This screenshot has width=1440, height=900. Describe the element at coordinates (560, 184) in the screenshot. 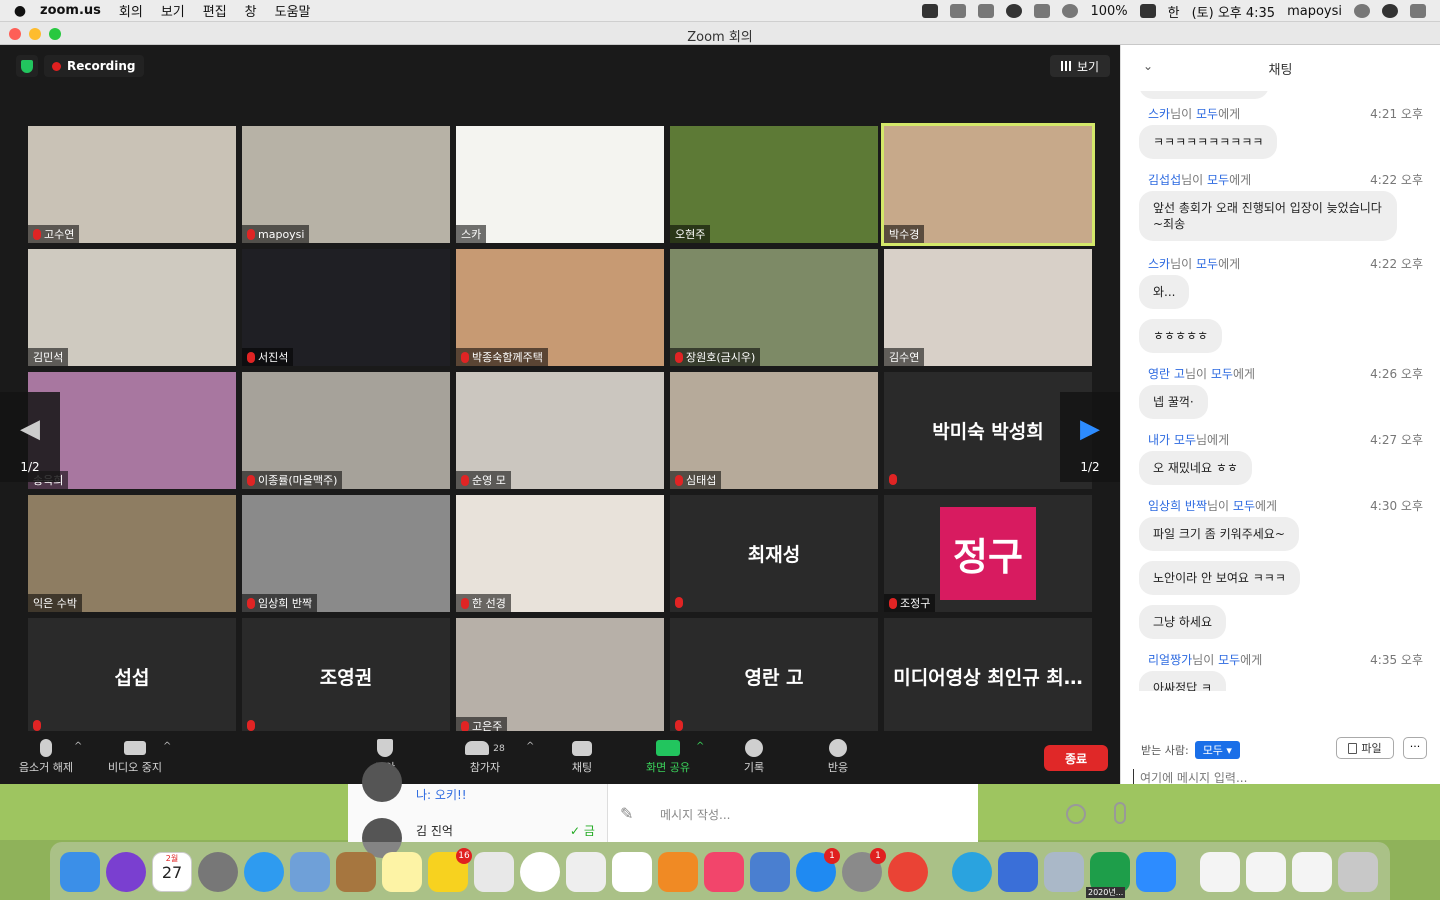

I see `participant-tile: 스카` at that location.